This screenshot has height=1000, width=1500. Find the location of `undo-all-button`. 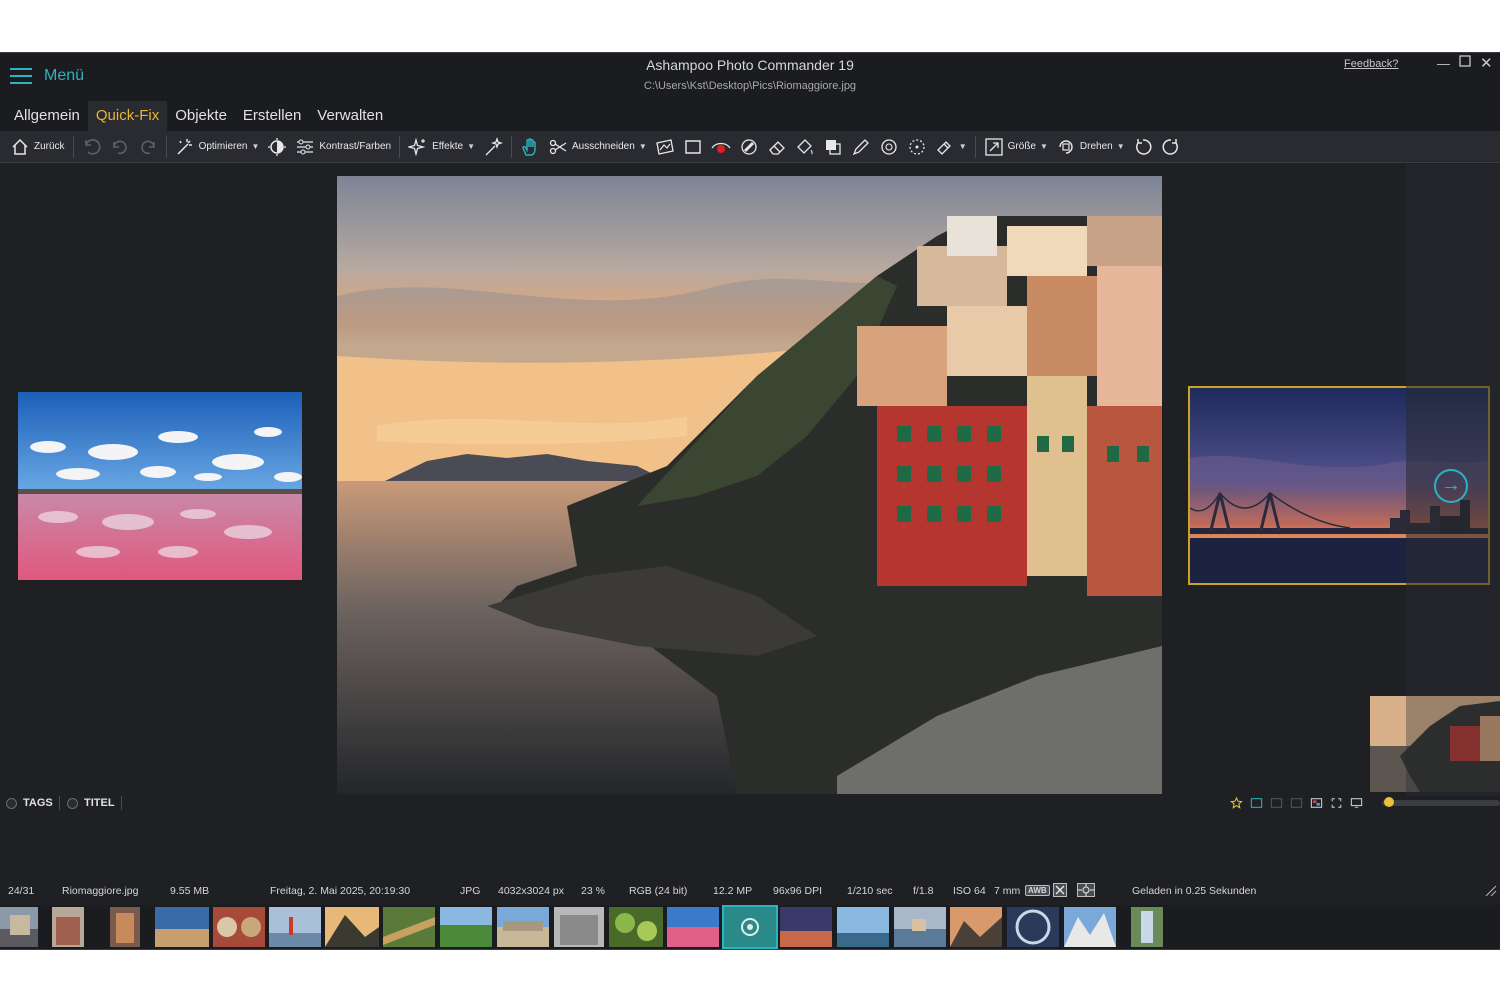

undo-all-button is located at coordinates (92, 147).